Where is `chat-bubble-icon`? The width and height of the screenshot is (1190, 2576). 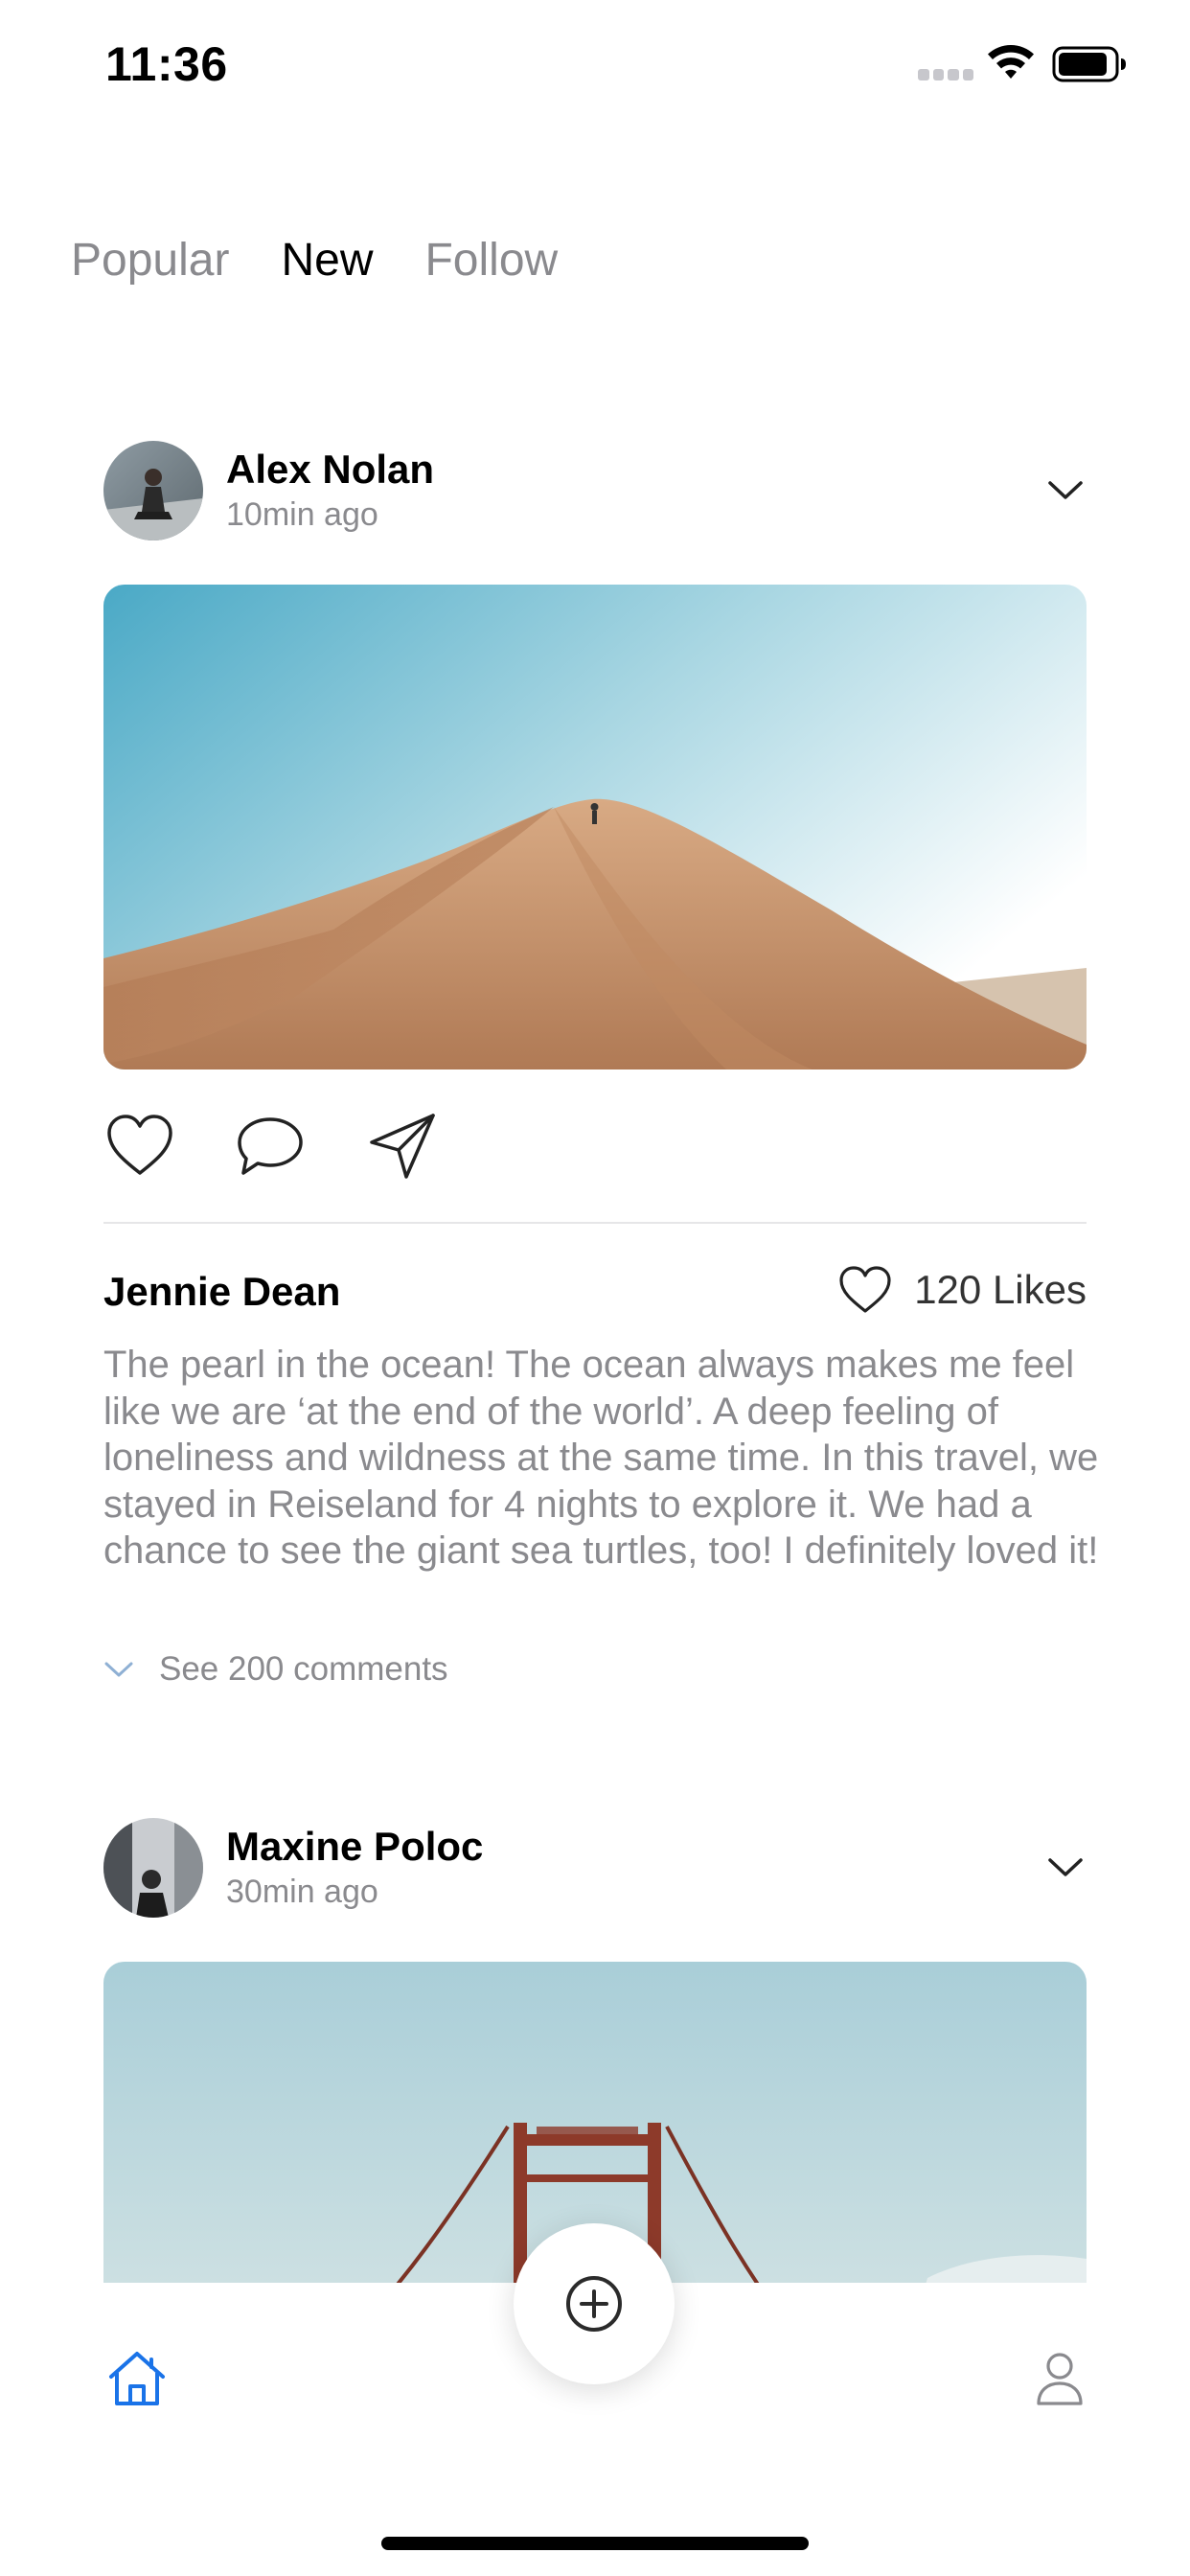
chat-bubble-icon is located at coordinates (271, 1146).